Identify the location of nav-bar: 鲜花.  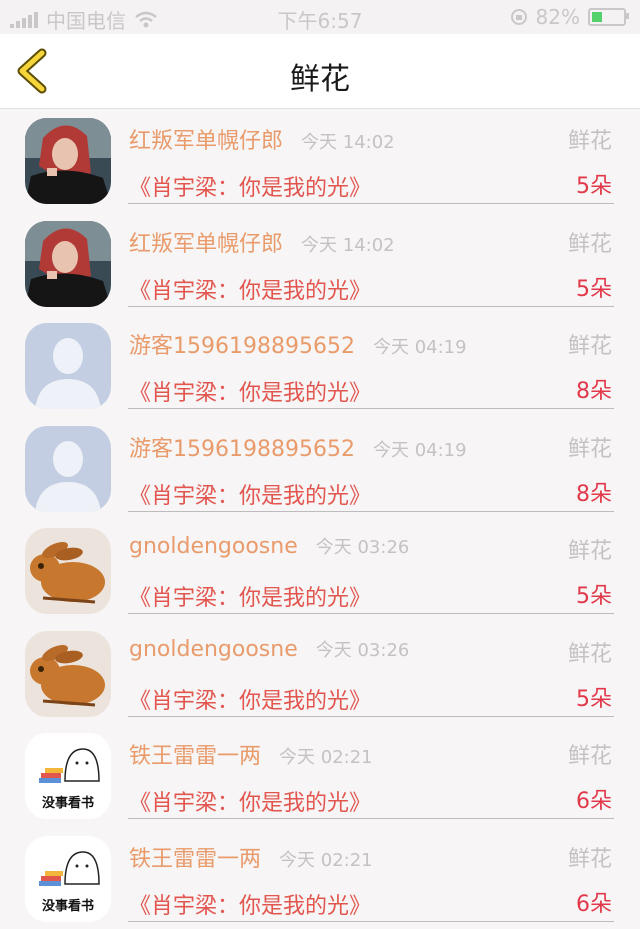
(320, 71).